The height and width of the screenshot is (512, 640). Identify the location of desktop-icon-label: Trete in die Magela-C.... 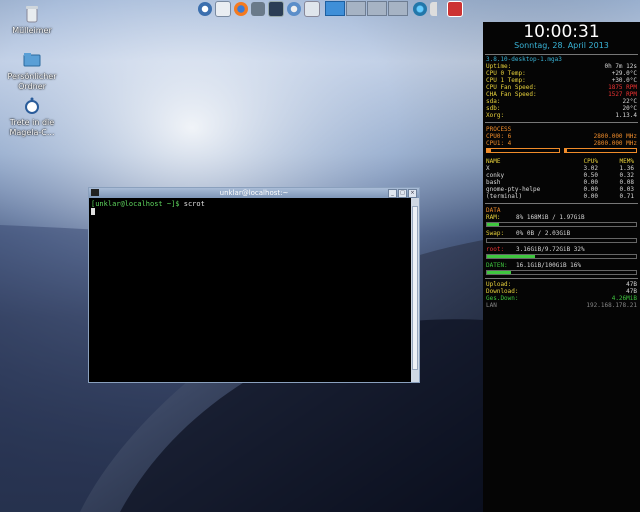
(32, 127).